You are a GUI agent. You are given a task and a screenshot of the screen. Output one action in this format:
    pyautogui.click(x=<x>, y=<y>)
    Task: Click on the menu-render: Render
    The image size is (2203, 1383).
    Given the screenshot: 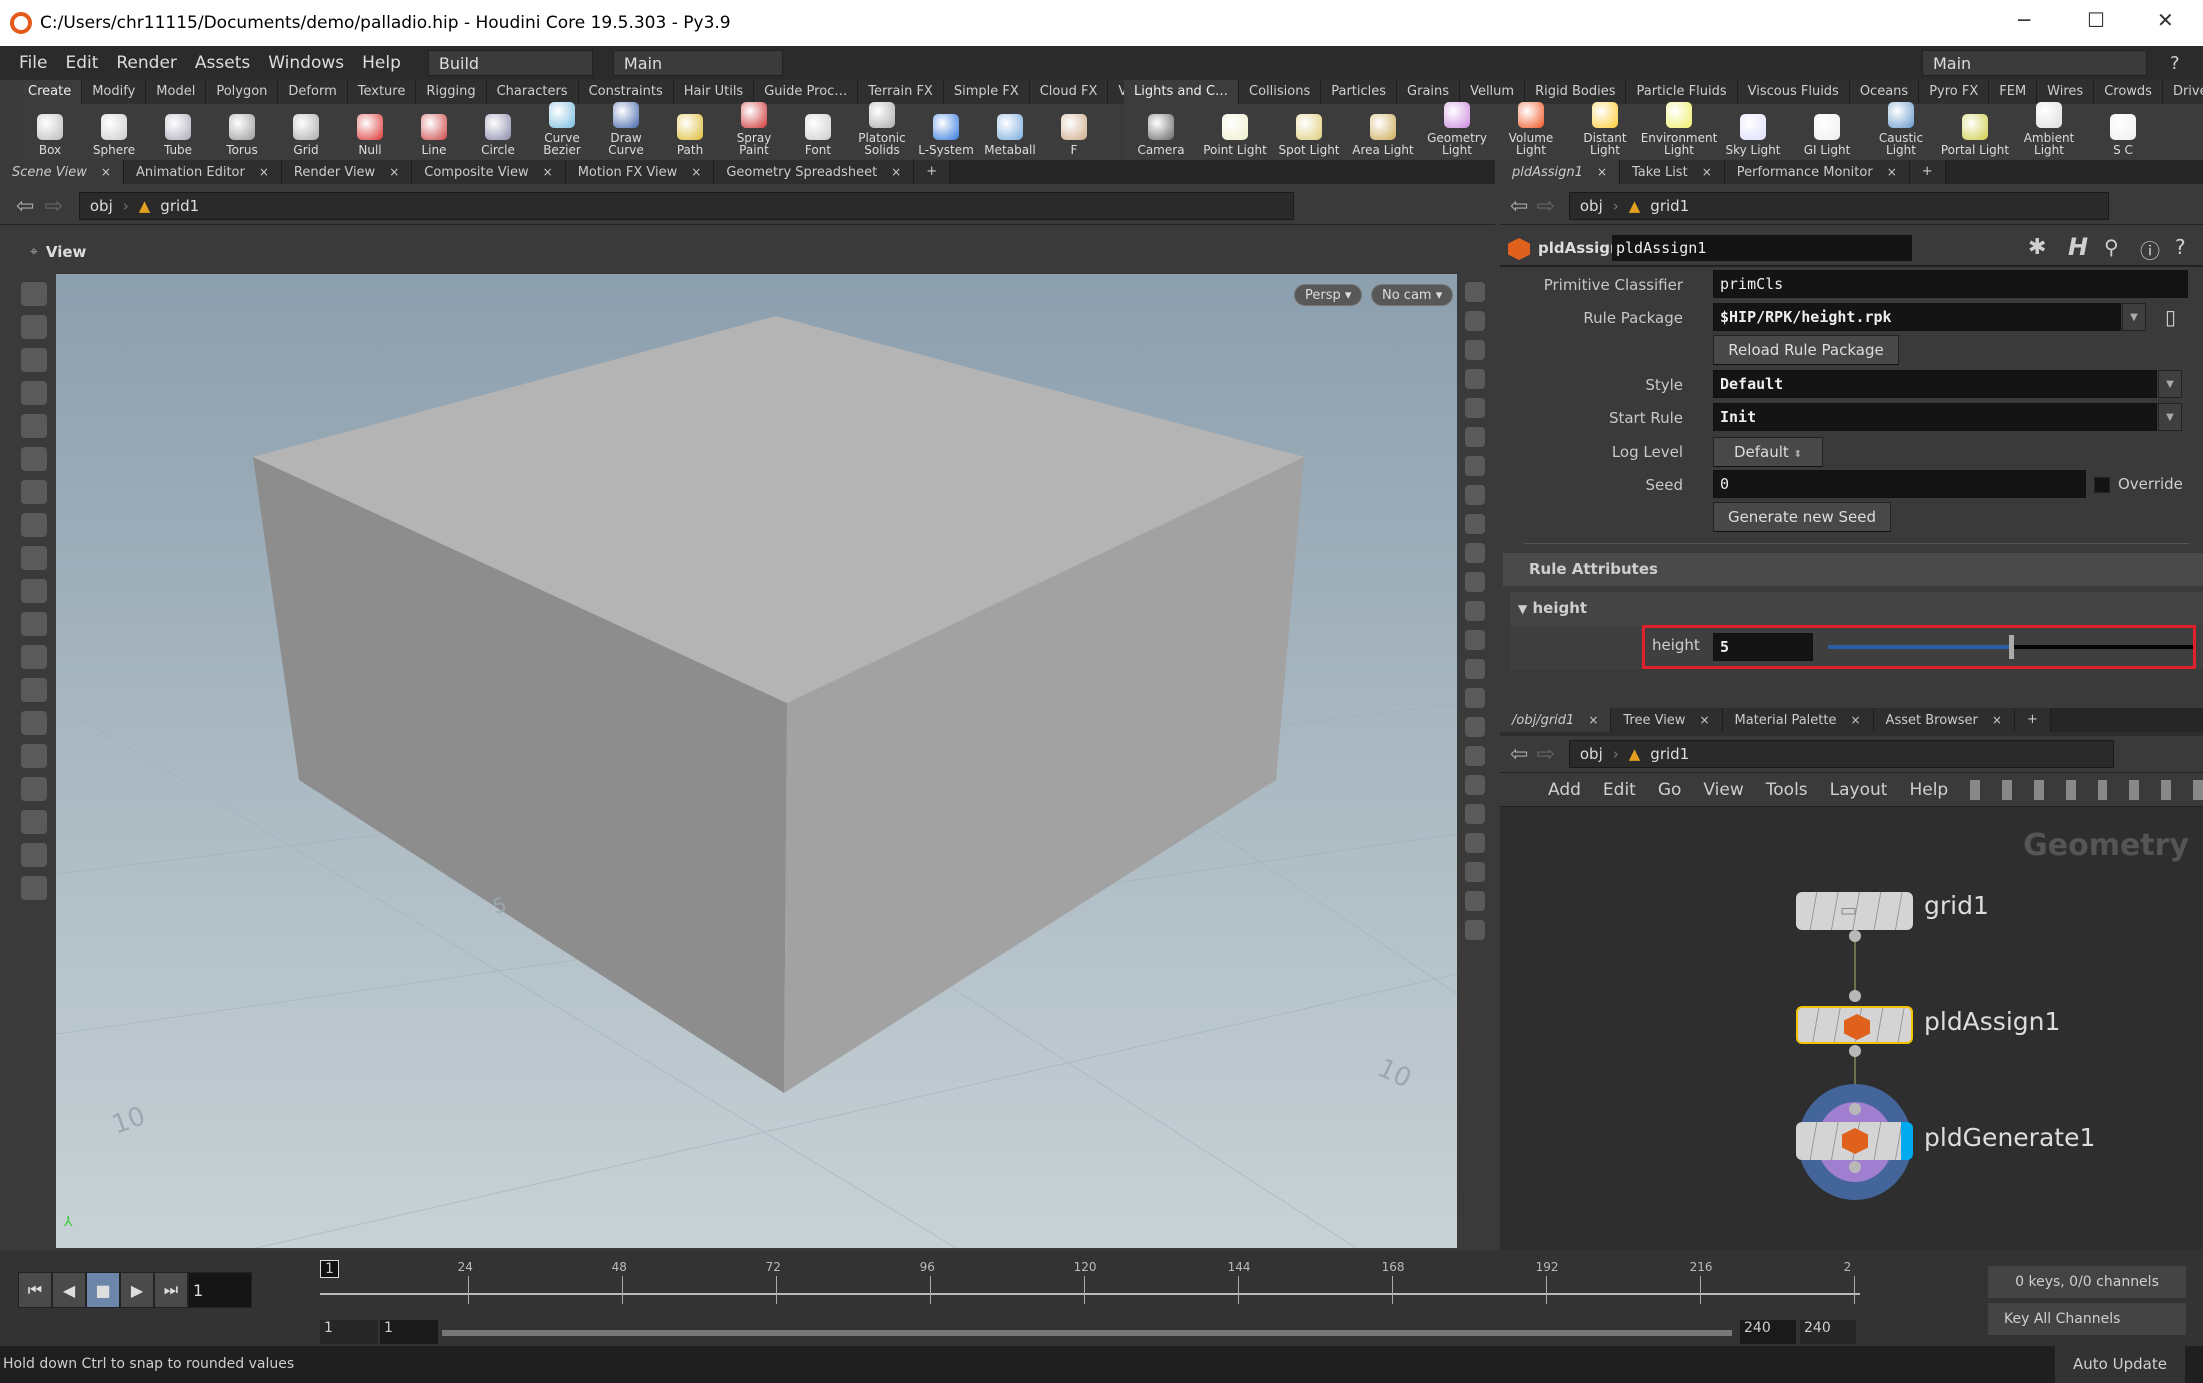 What is the action you would take?
    pyautogui.click(x=146, y=63)
    